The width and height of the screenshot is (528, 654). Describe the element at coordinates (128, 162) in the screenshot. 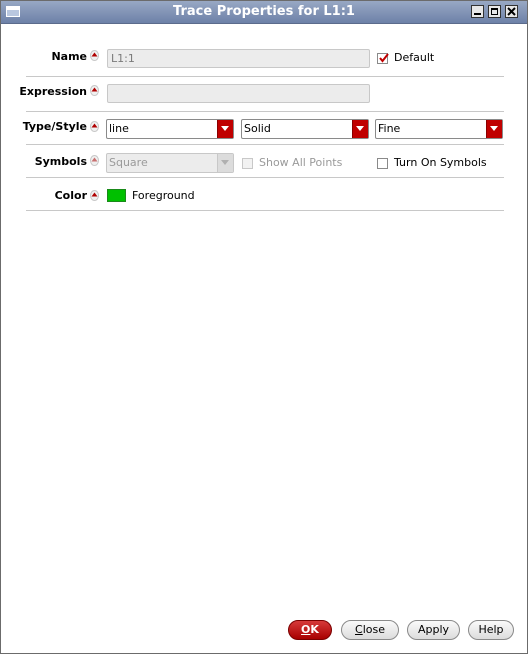

I see `symbol-select-value: Square` at that location.